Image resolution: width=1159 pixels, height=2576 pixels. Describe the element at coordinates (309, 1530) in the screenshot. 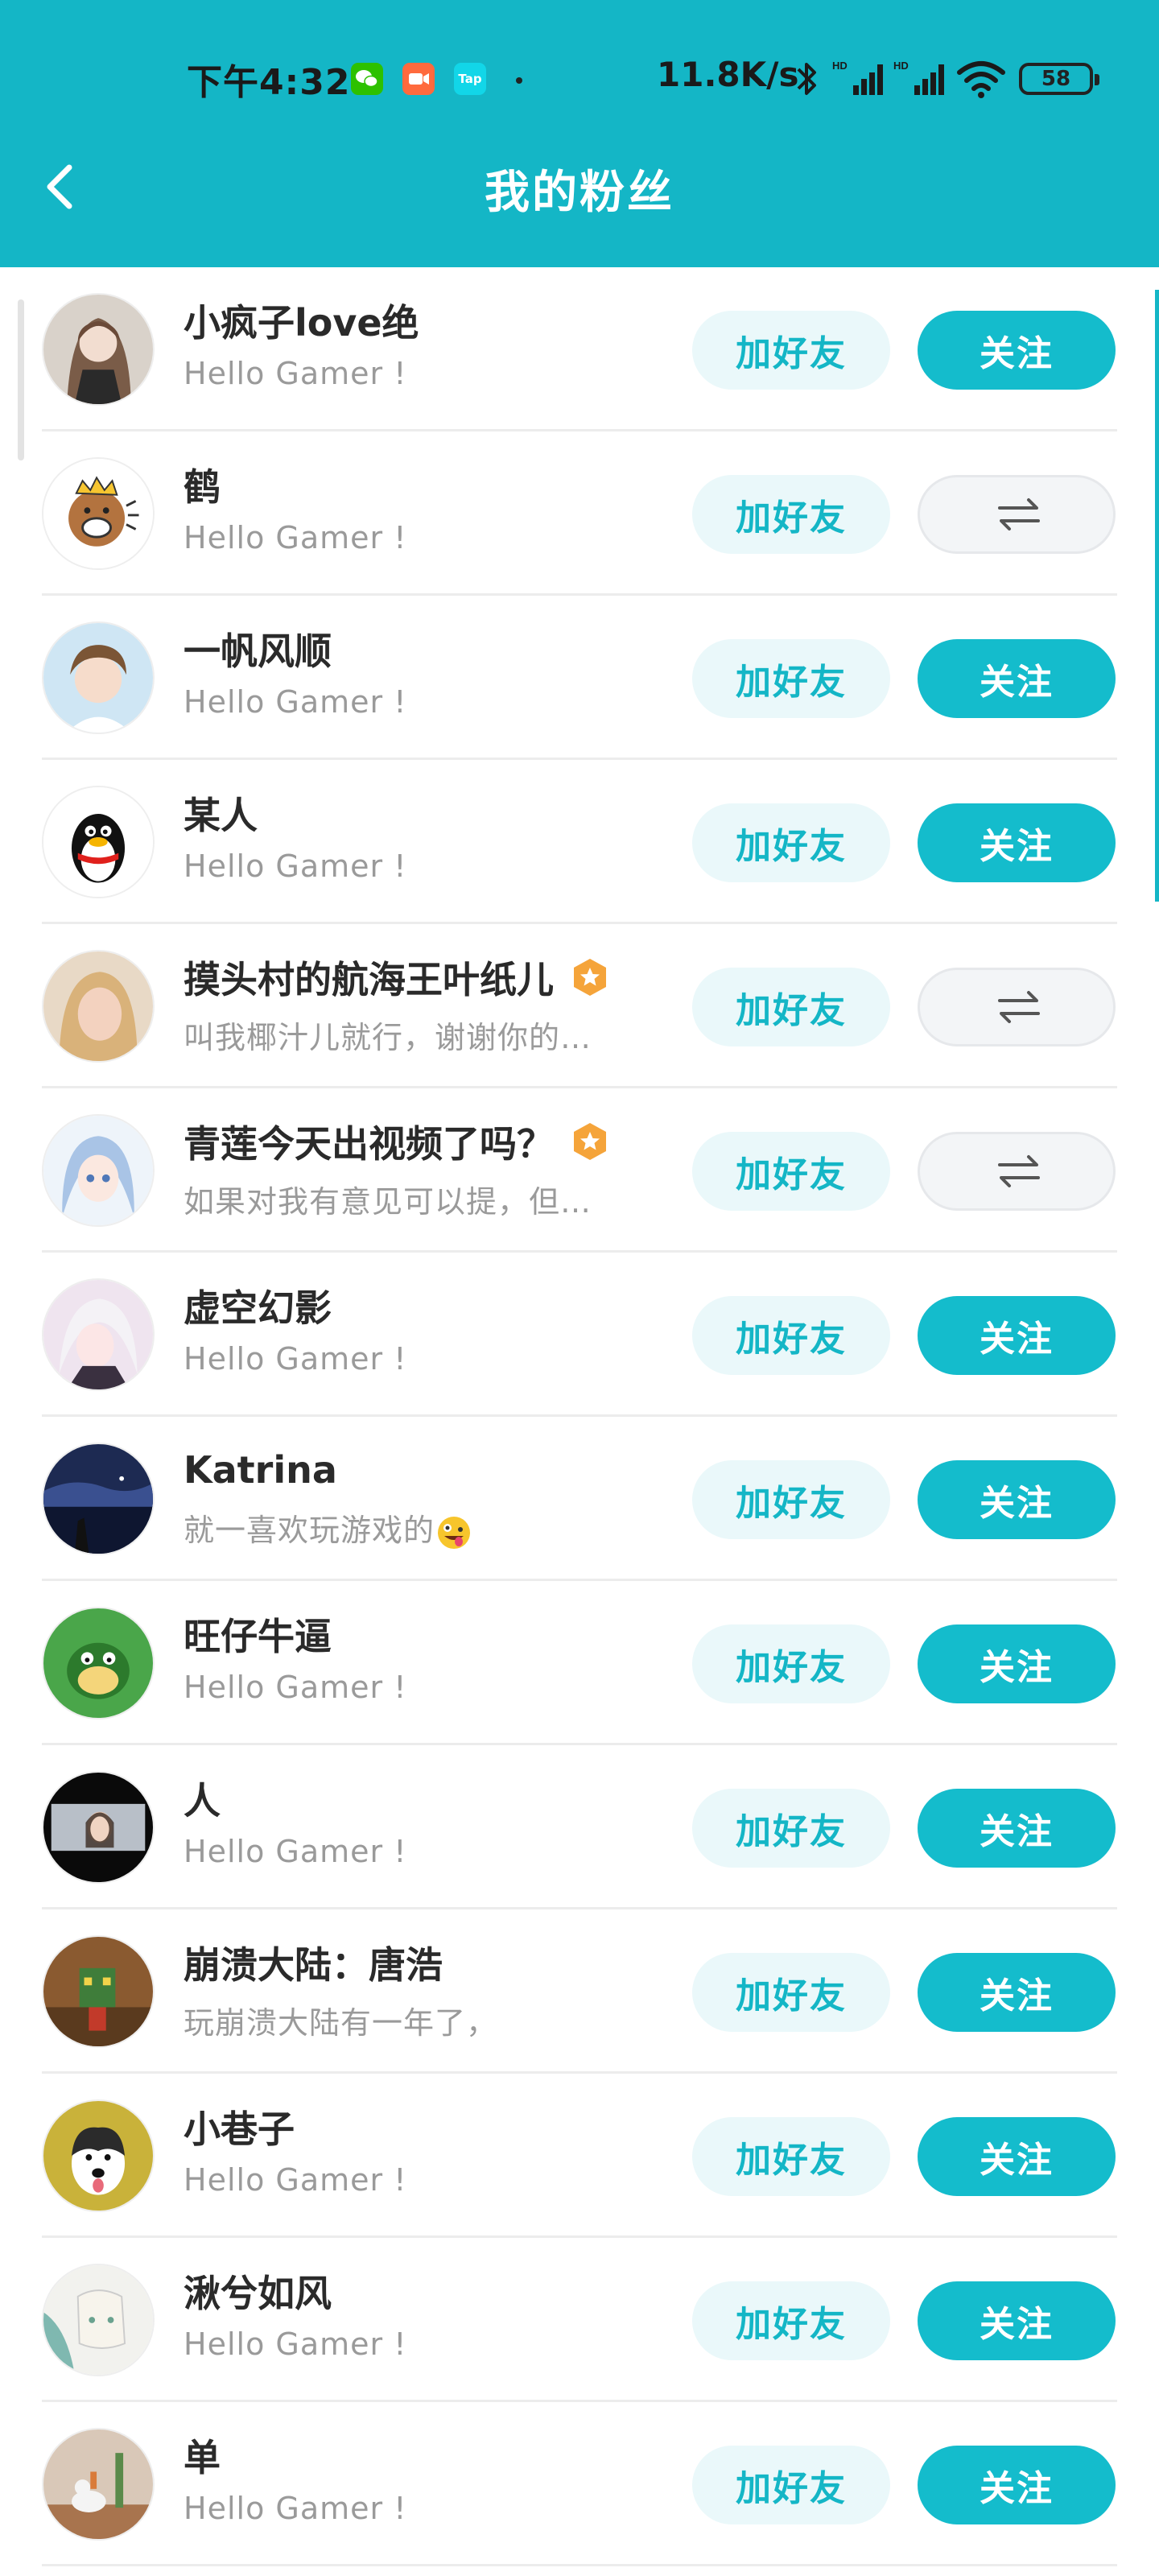

I see `fan-bio-text: 就一喜欢玩游戏的` at that location.